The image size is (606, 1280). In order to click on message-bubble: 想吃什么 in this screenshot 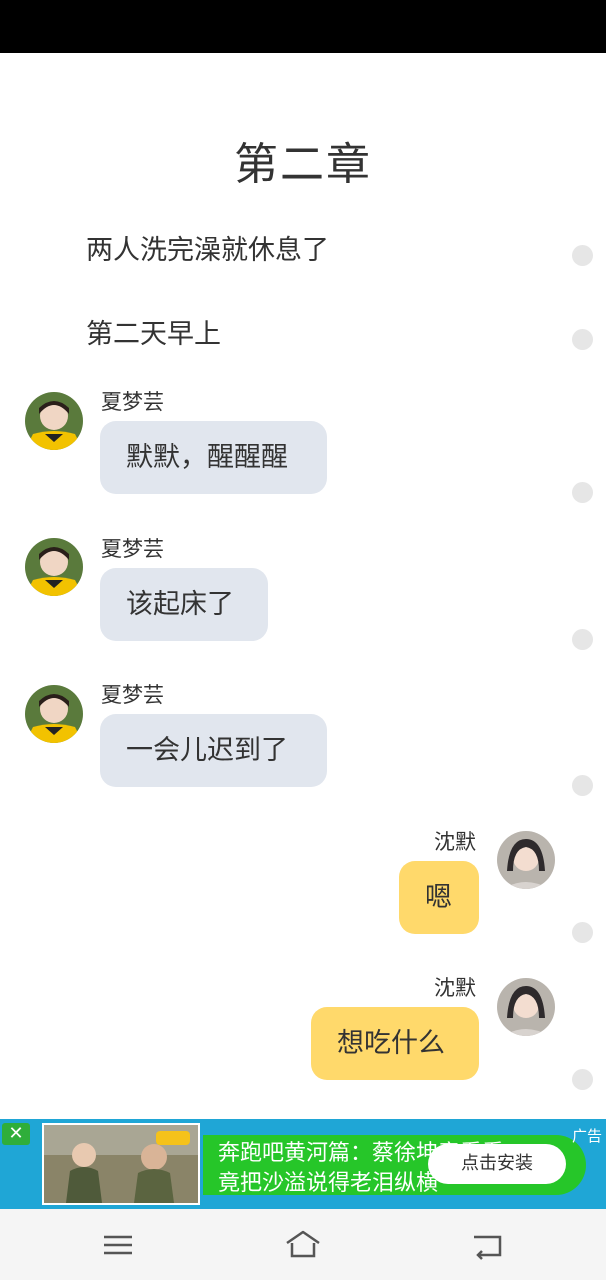, I will do `click(395, 1043)`.